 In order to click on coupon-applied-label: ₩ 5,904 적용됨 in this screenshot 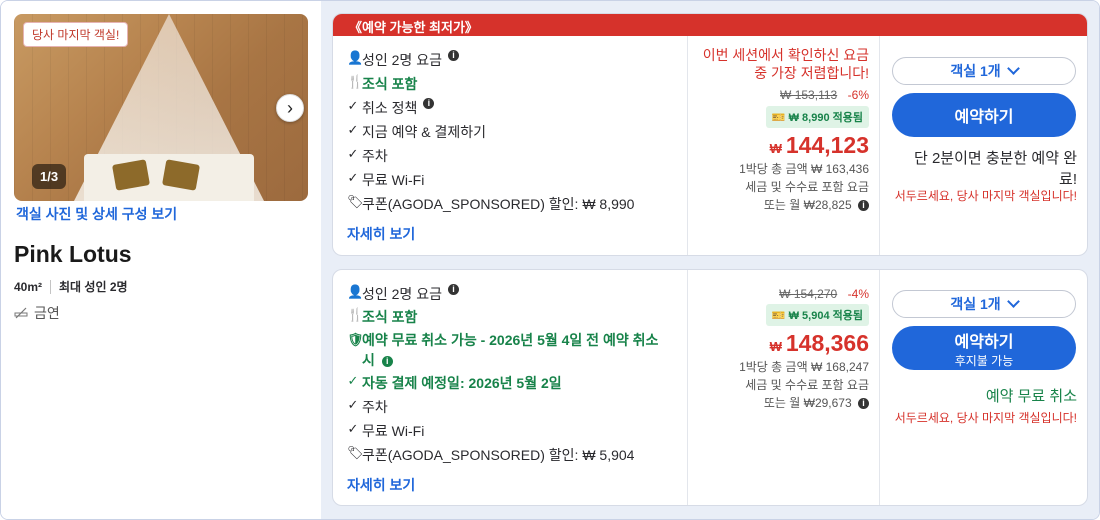, I will do `click(825, 316)`.